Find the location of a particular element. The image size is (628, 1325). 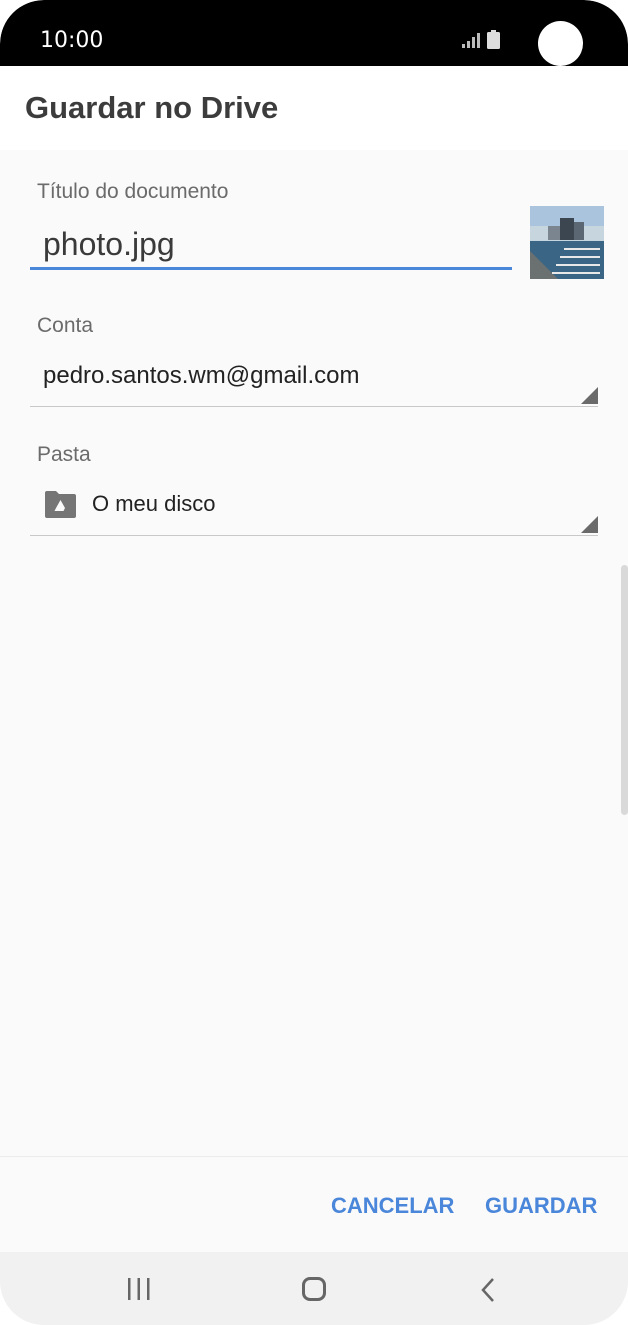

drive-folder-icon is located at coordinates (60, 504).